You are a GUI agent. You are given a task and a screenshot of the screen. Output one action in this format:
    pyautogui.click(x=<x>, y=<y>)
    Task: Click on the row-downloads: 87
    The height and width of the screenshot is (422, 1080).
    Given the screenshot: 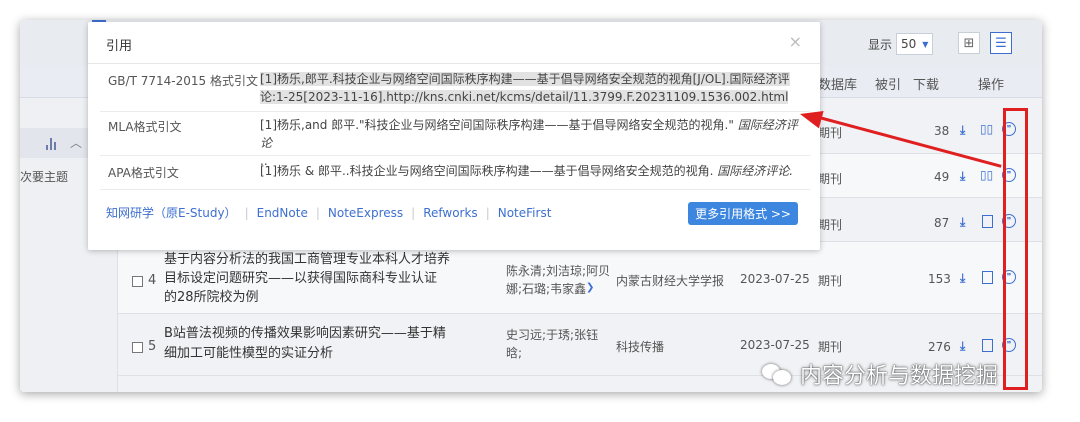 What is the action you would take?
    pyautogui.click(x=942, y=223)
    